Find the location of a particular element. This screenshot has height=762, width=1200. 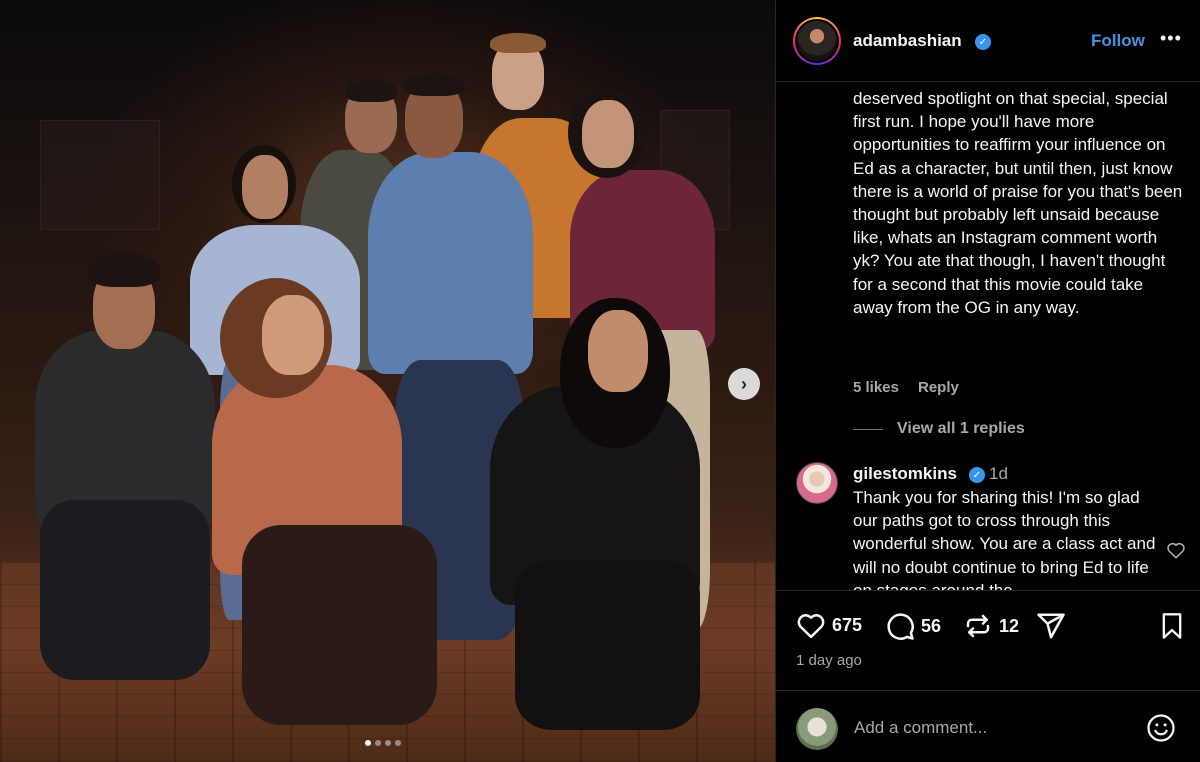

post-actions: 675 56 12 1 day ago is located at coordinates (988, 640).